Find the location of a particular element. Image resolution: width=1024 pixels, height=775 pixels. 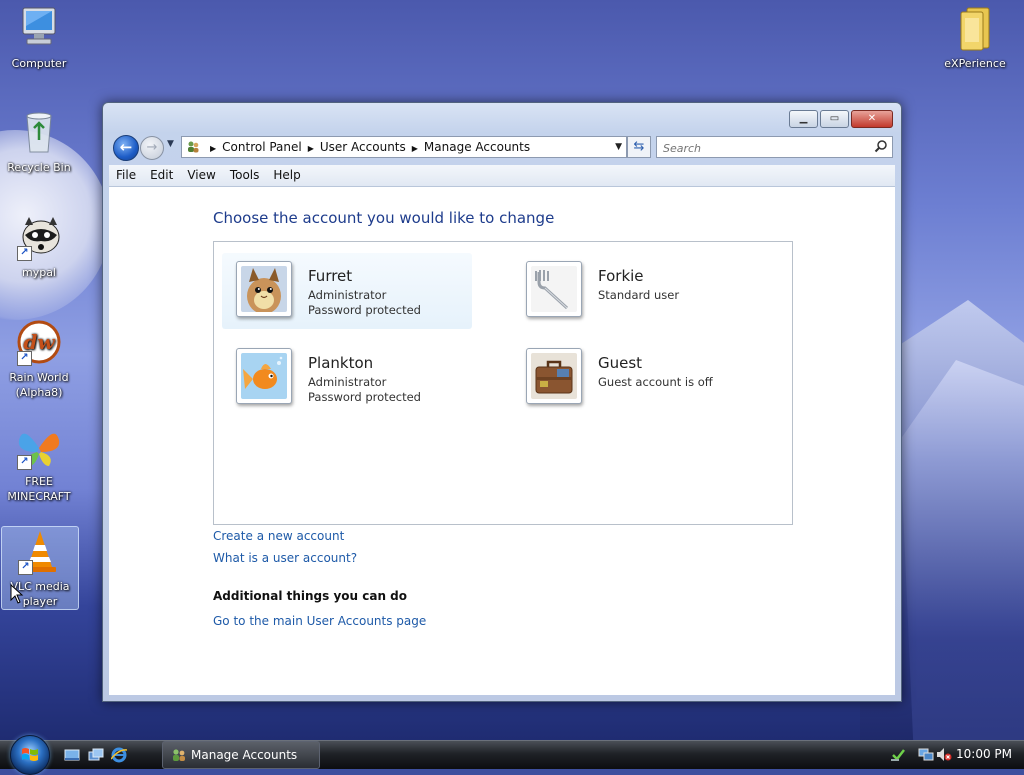

safely-remove-hardware-icon is located at coordinates (898, 754).